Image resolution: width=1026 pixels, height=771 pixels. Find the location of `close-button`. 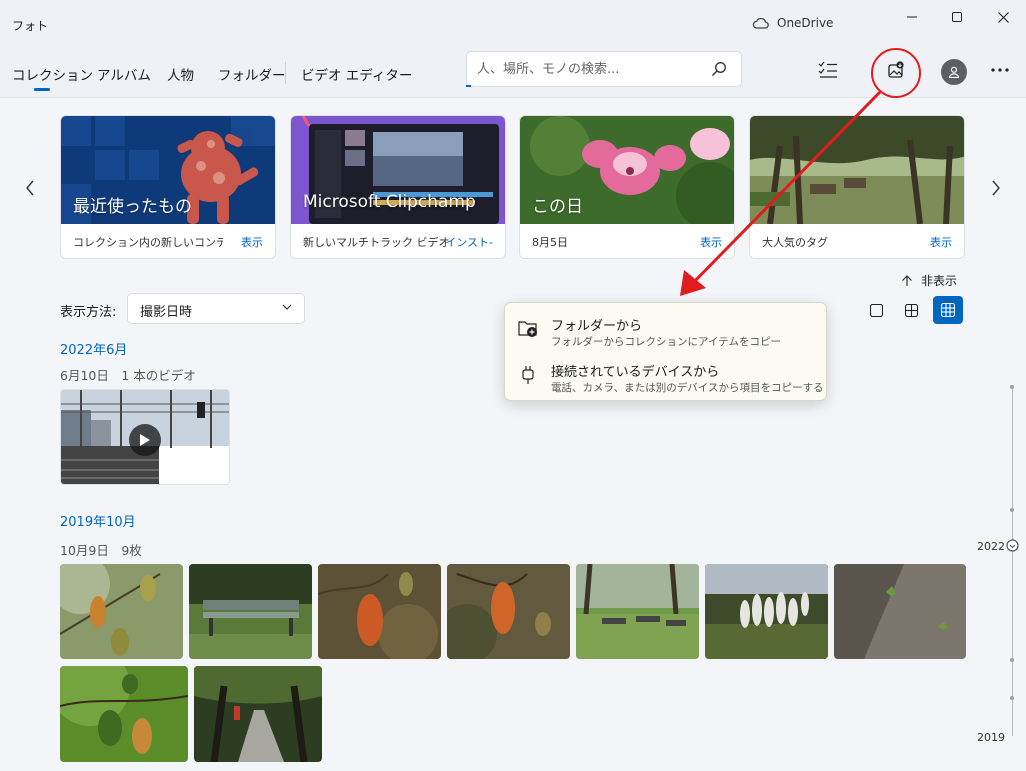

close-button is located at coordinates (1003, 17).